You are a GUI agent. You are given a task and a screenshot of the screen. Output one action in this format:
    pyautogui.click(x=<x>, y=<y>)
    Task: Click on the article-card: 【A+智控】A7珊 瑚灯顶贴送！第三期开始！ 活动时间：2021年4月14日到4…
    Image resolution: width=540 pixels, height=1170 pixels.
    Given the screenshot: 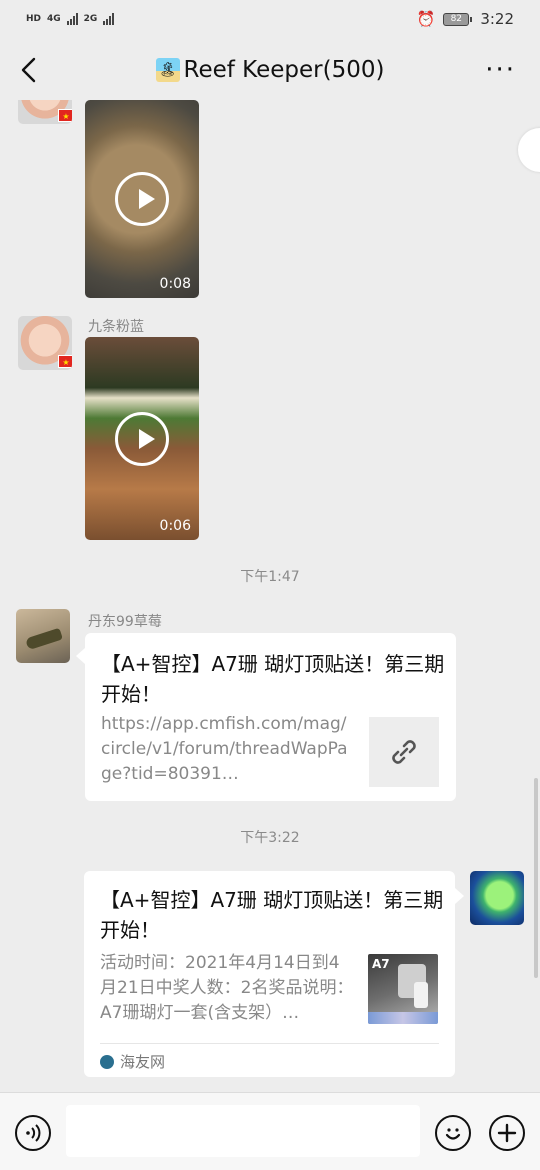 What is the action you would take?
    pyautogui.click(x=269, y=974)
    